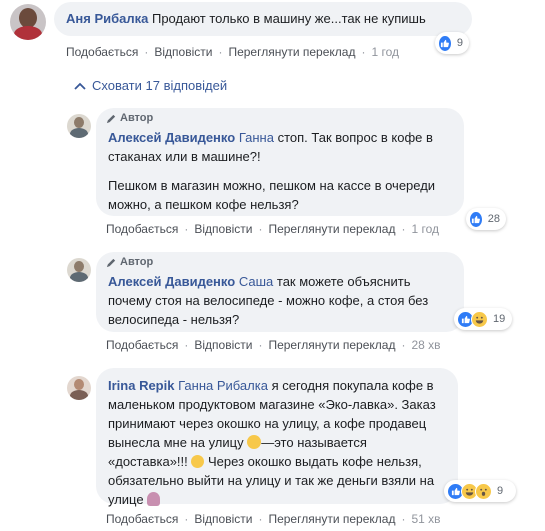 This screenshot has height=531, width=545. What do you see at coordinates (107, 18) in the screenshot?
I see `comment-author: Аня Рибалка` at bounding box center [107, 18].